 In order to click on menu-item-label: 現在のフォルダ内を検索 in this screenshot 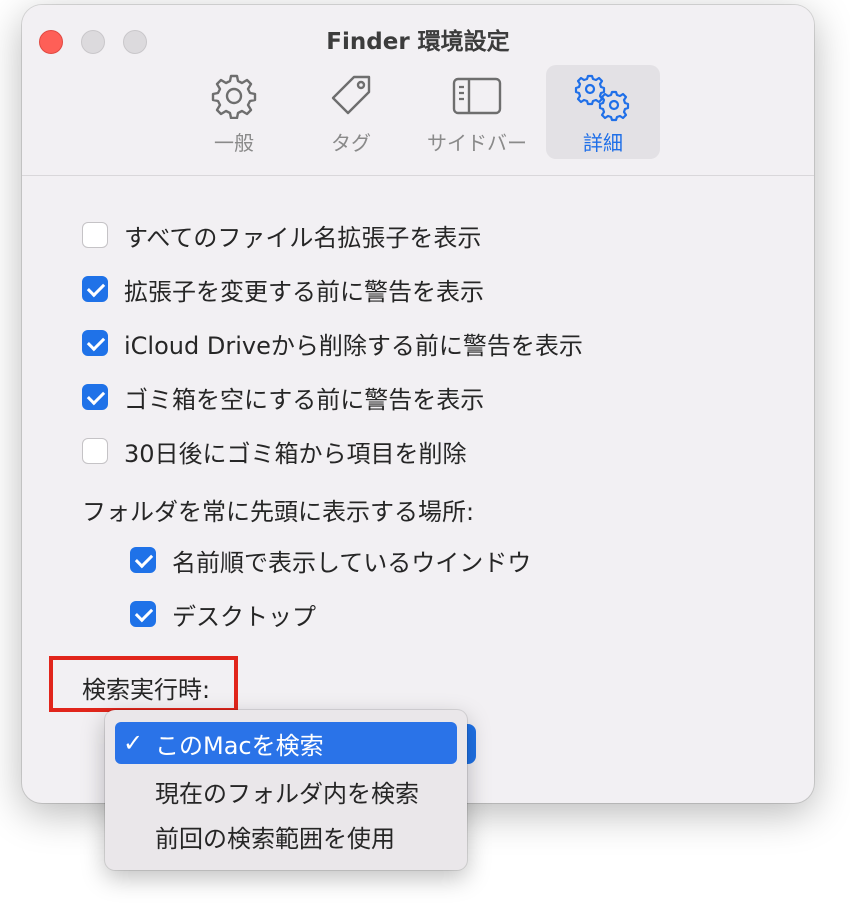, I will do `click(287, 793)`.